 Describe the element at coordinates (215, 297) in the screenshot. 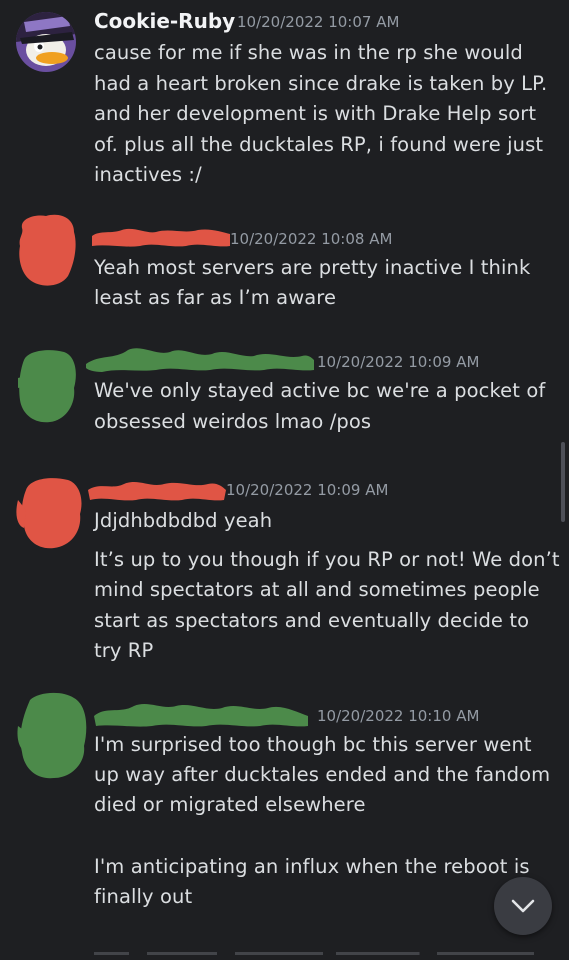

I see `message-text: least as far as I’m aware` at that location.